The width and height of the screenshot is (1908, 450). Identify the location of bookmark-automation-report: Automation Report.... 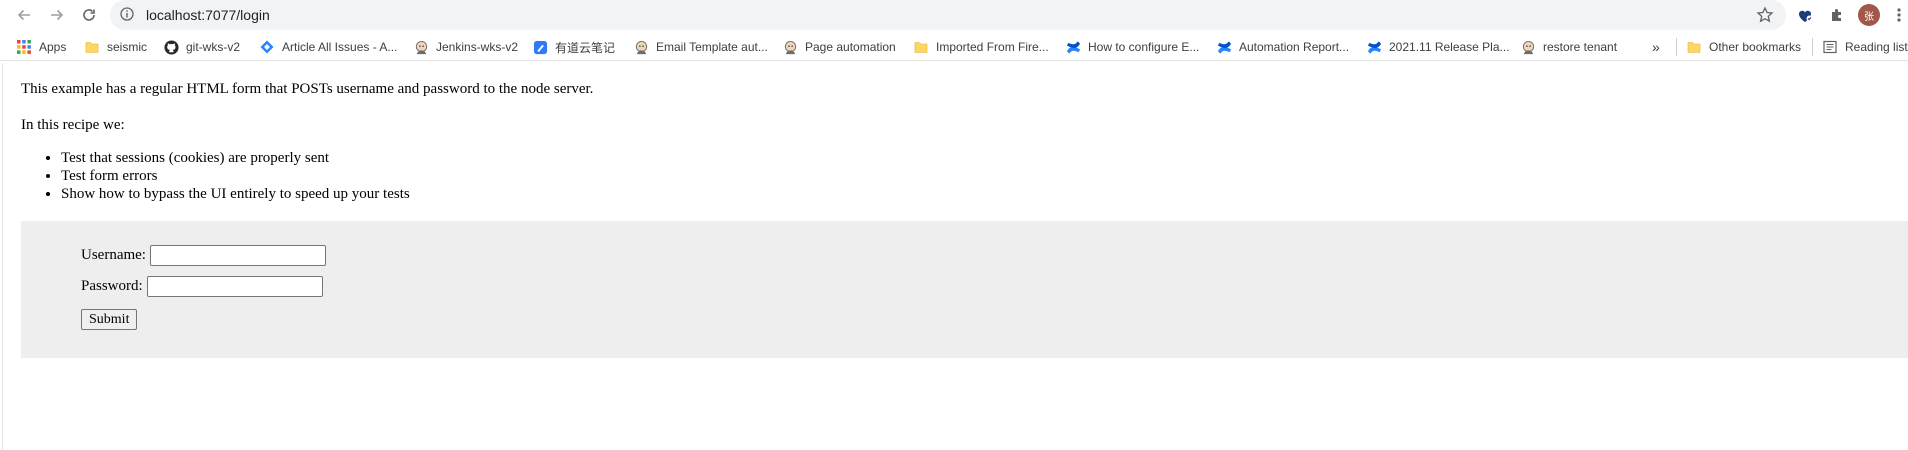
(1282, 47).